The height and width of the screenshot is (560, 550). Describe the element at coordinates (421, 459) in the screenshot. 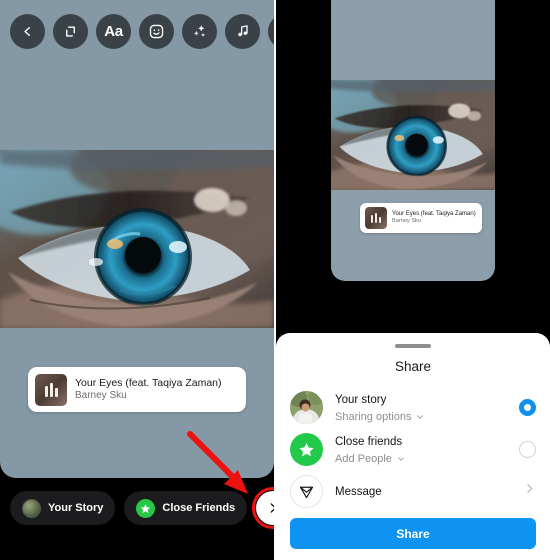

I see `close-friends-subtitle: Add People` at that location.